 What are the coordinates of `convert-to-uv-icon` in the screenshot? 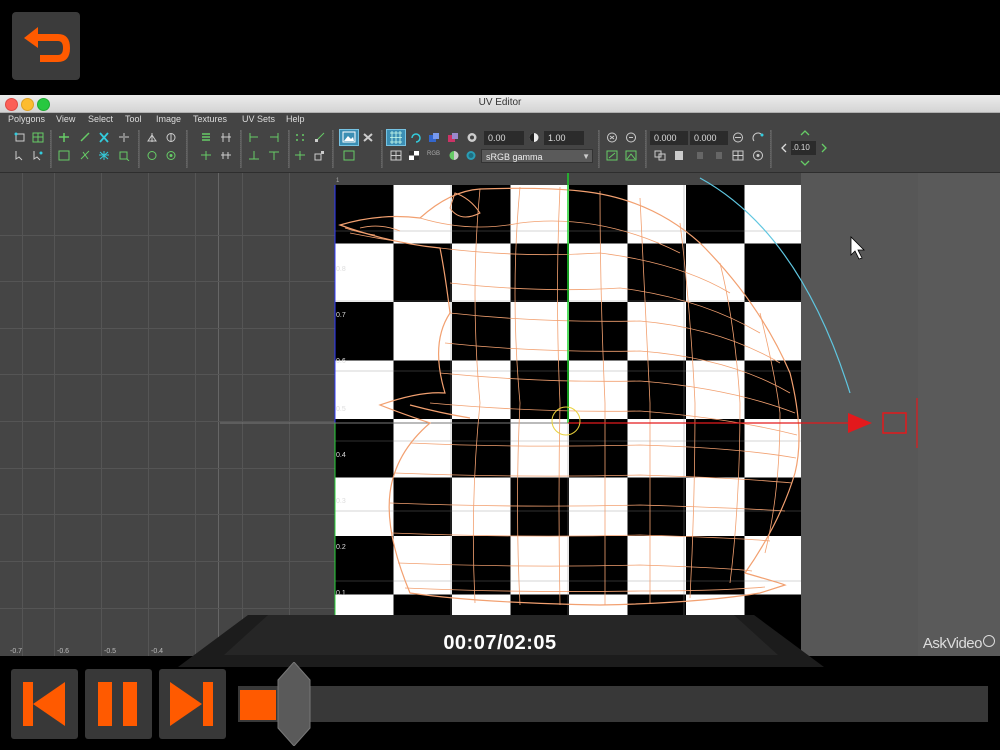 It's located at (20, 137).